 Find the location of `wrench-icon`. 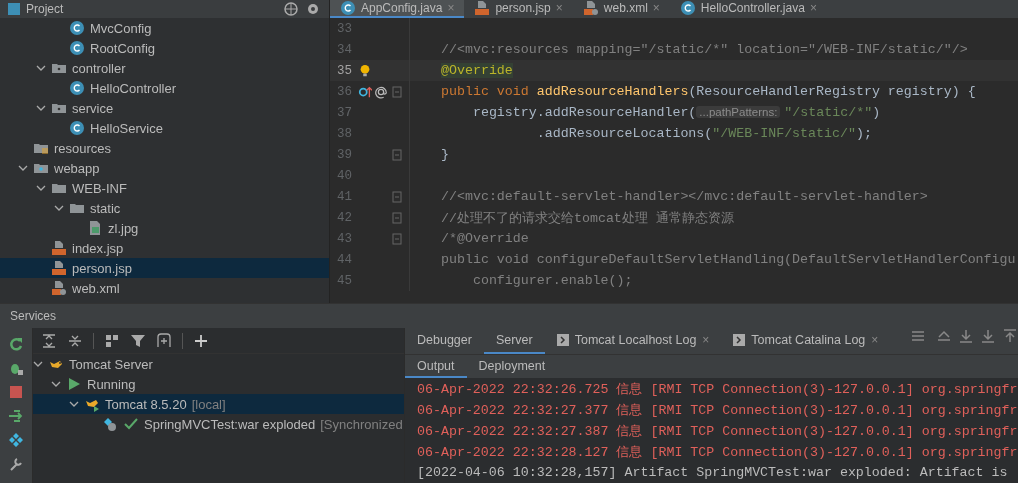

wrench-icon is located at coordinates (16, 464).